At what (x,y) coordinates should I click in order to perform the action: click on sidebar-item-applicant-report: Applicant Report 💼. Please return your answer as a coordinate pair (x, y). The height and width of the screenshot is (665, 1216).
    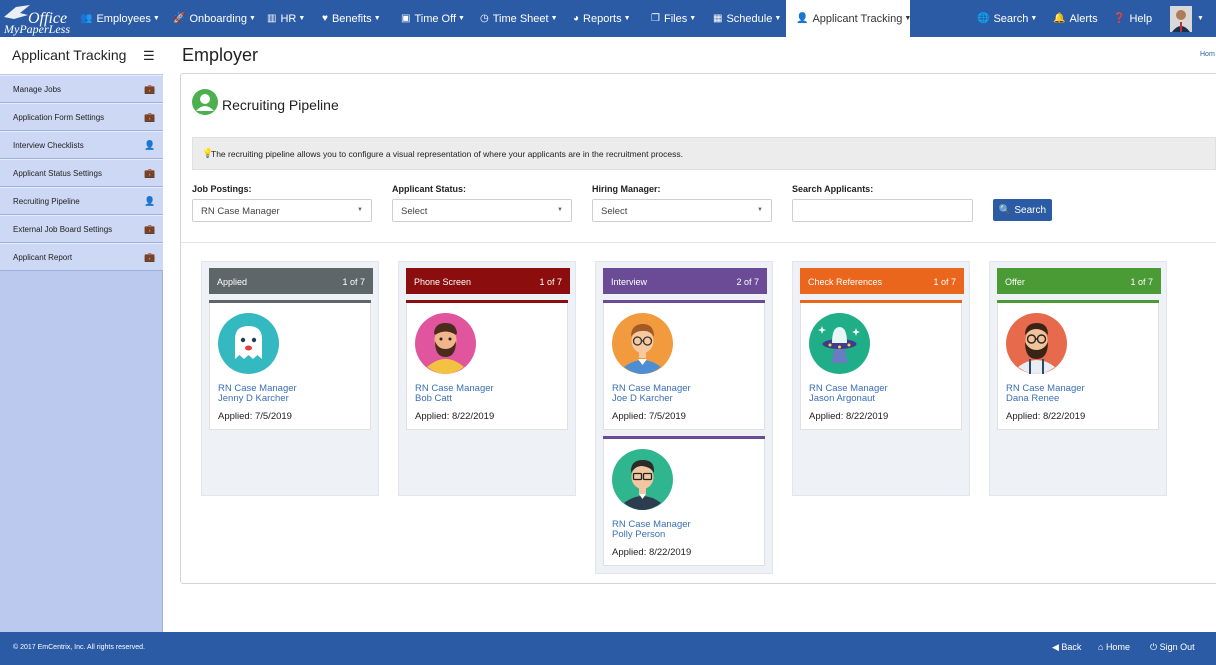
    Looking at the image, I should click on (81, 257).